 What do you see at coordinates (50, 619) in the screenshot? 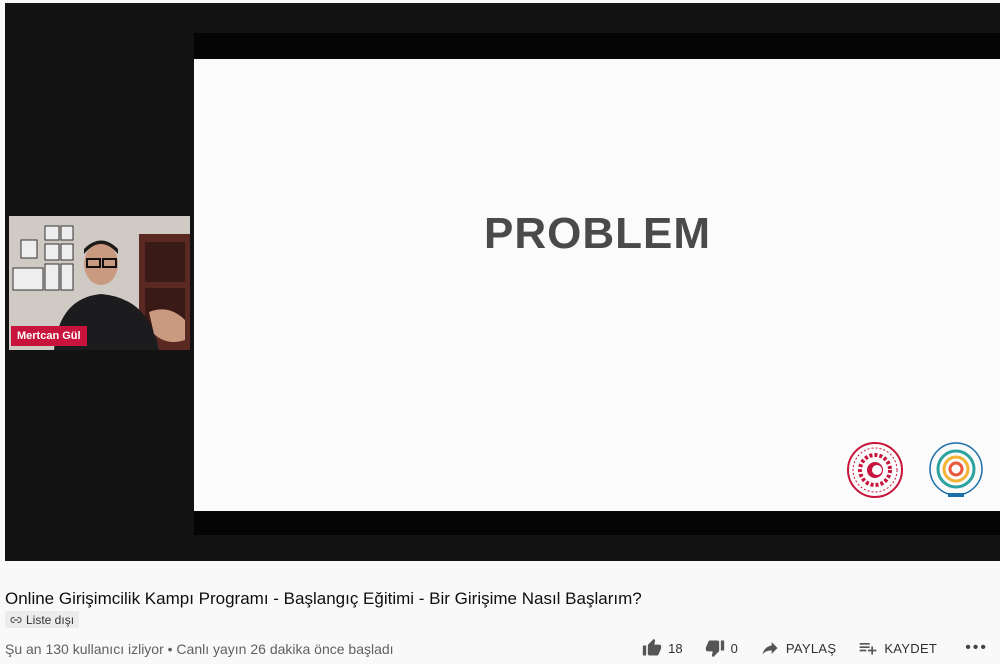
I see `unlisted-badge-label: Liste dışı` at bounding box center [50, 619].